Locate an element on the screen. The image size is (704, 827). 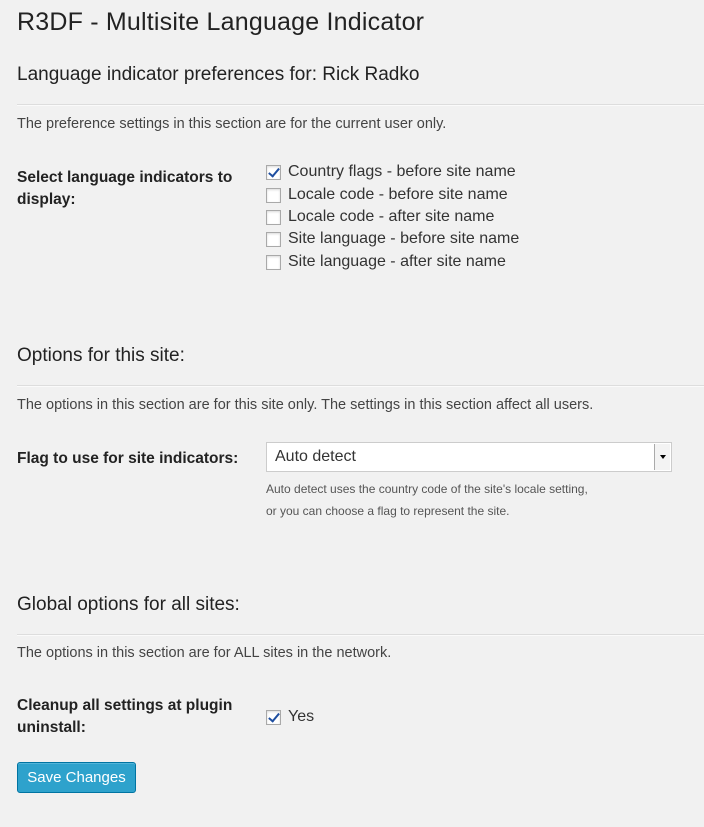
checkbox-site-language-after: Site language - after site name is located at coordinates (386, 262).